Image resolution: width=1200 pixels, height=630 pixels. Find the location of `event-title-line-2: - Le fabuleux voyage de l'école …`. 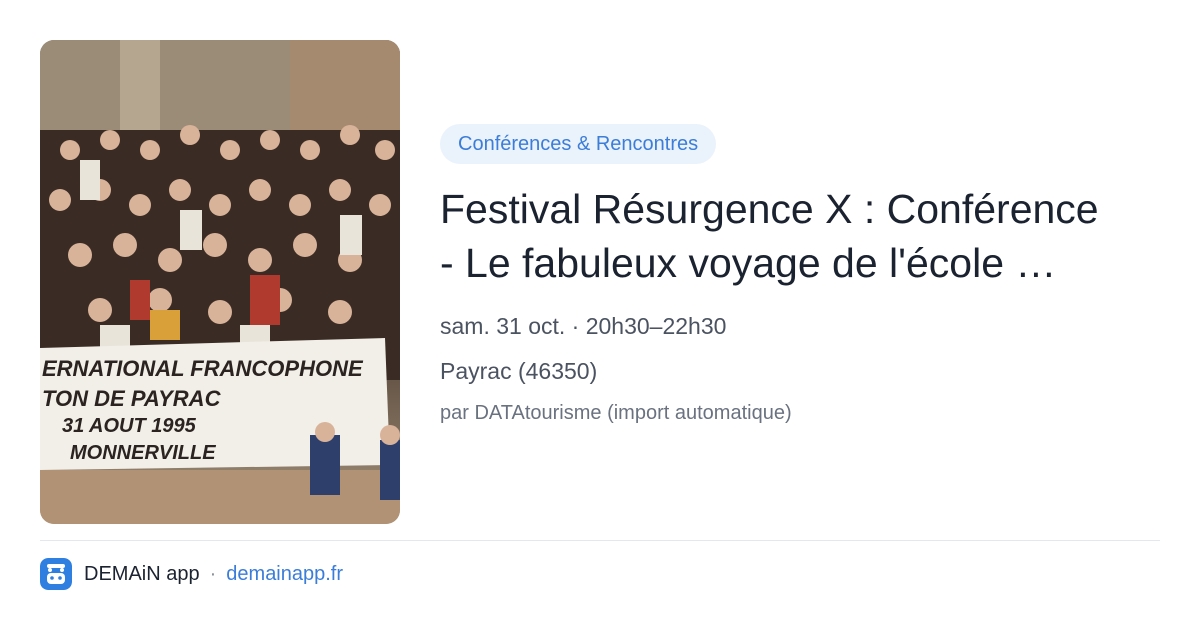

event-title-line-2: - Le fabuleux voyage de l'école … is located at coordinates (748, 263).